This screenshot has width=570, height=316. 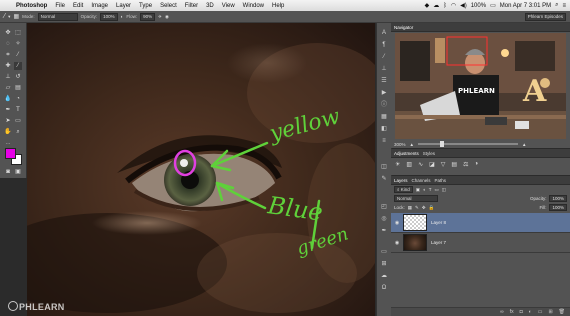 What do you see at coordinates (8, 172) in the screenshot?
I see `quick-mask-icon: ◙` at bounding box center [8, 172].